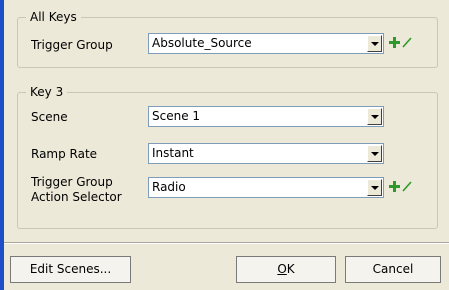 This screenshot has width=449, height=290. I want to click on ramp-rate-label: Ramp Rate, so click(64, 154).